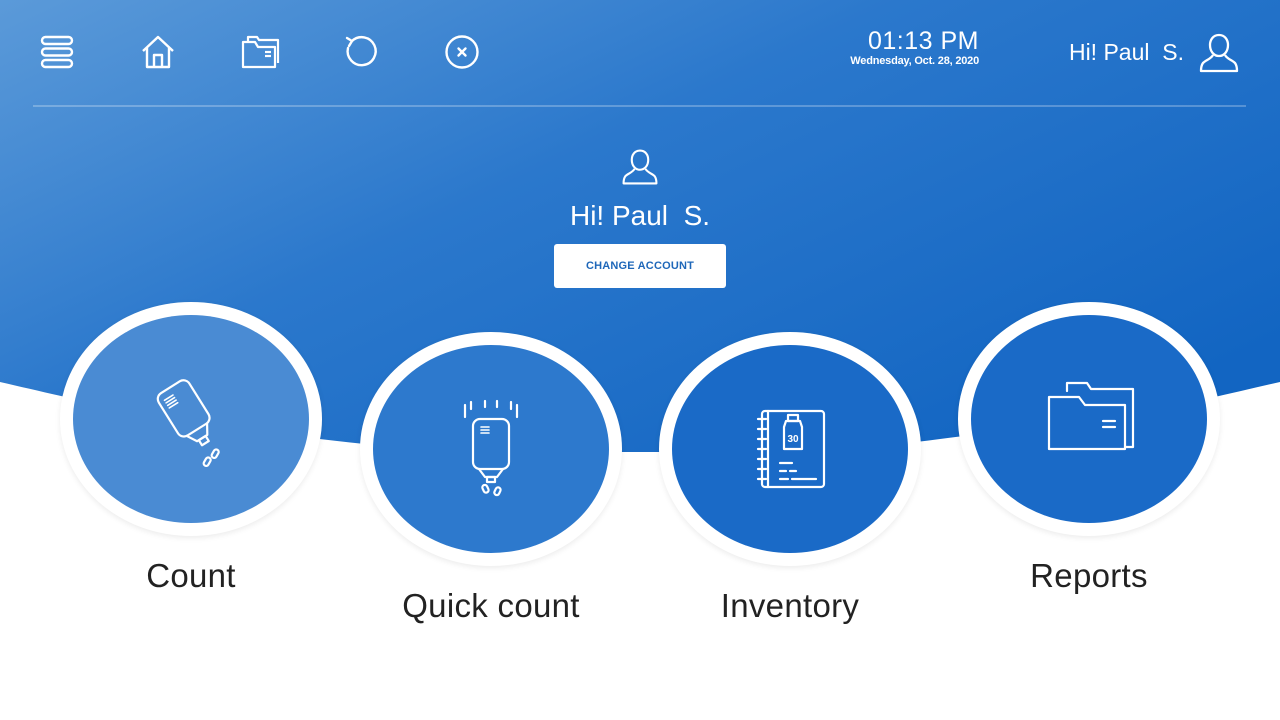  Describe the element at coordinates (462, 52) in the screenshot. I see `close-icon` at that location.